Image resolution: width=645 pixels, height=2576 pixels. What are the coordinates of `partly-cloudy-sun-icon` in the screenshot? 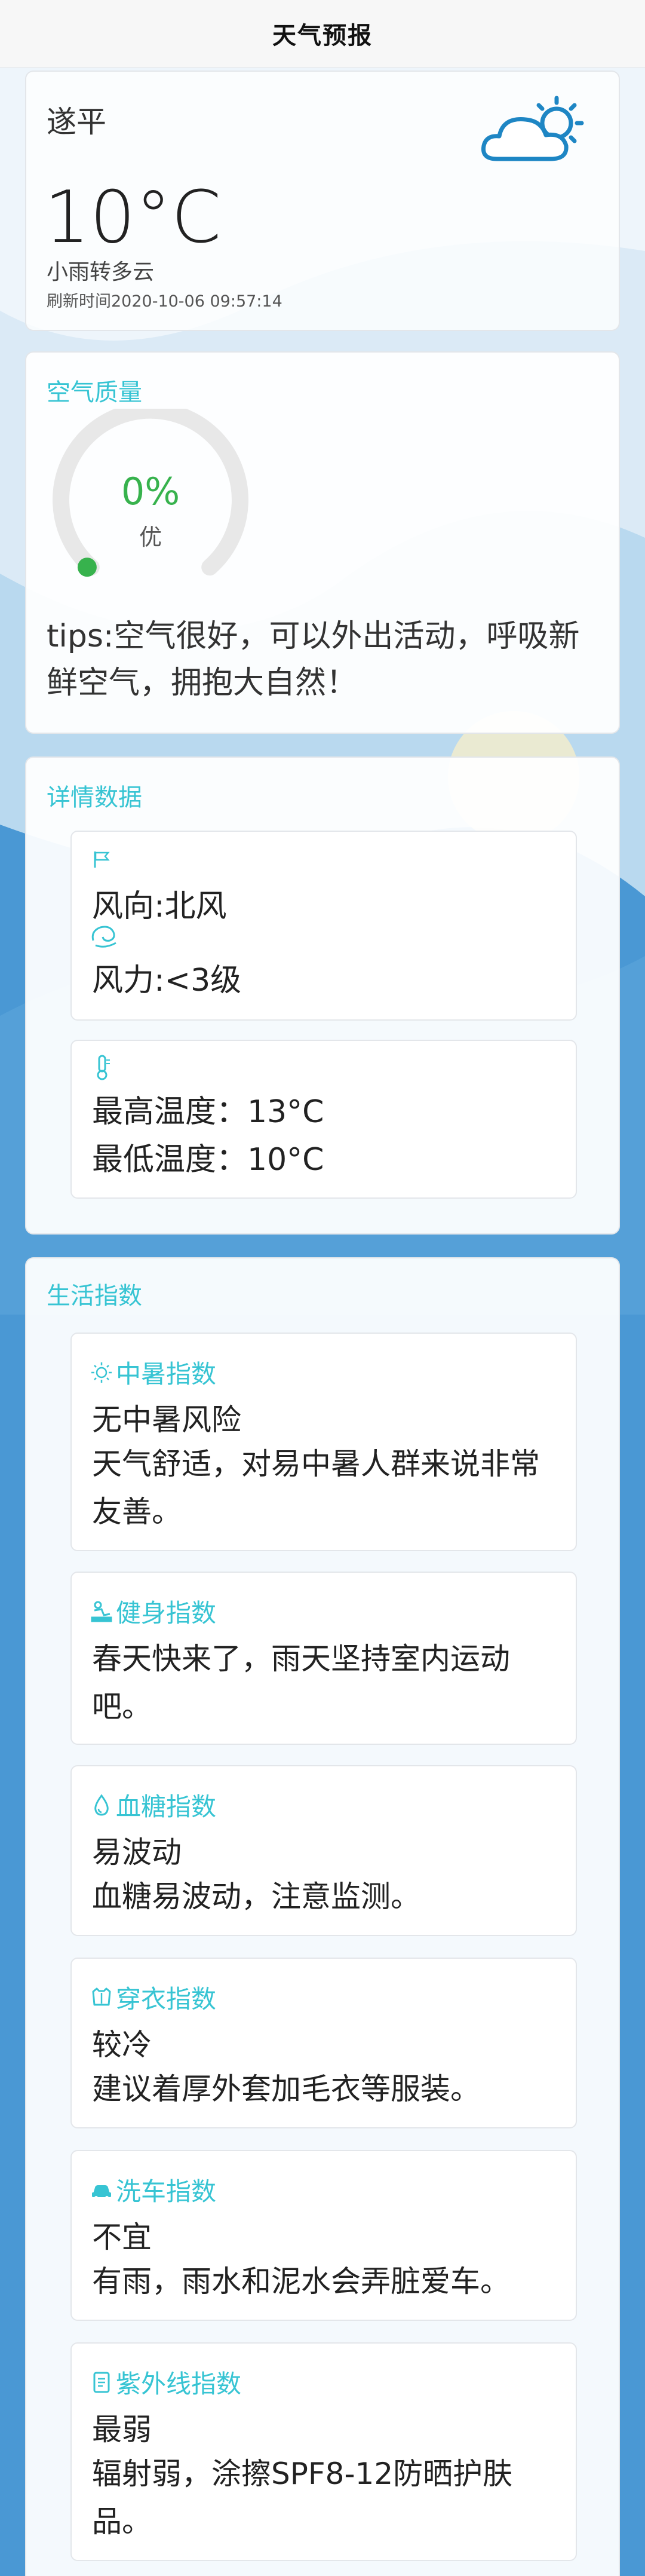 It's located at (532, 128).